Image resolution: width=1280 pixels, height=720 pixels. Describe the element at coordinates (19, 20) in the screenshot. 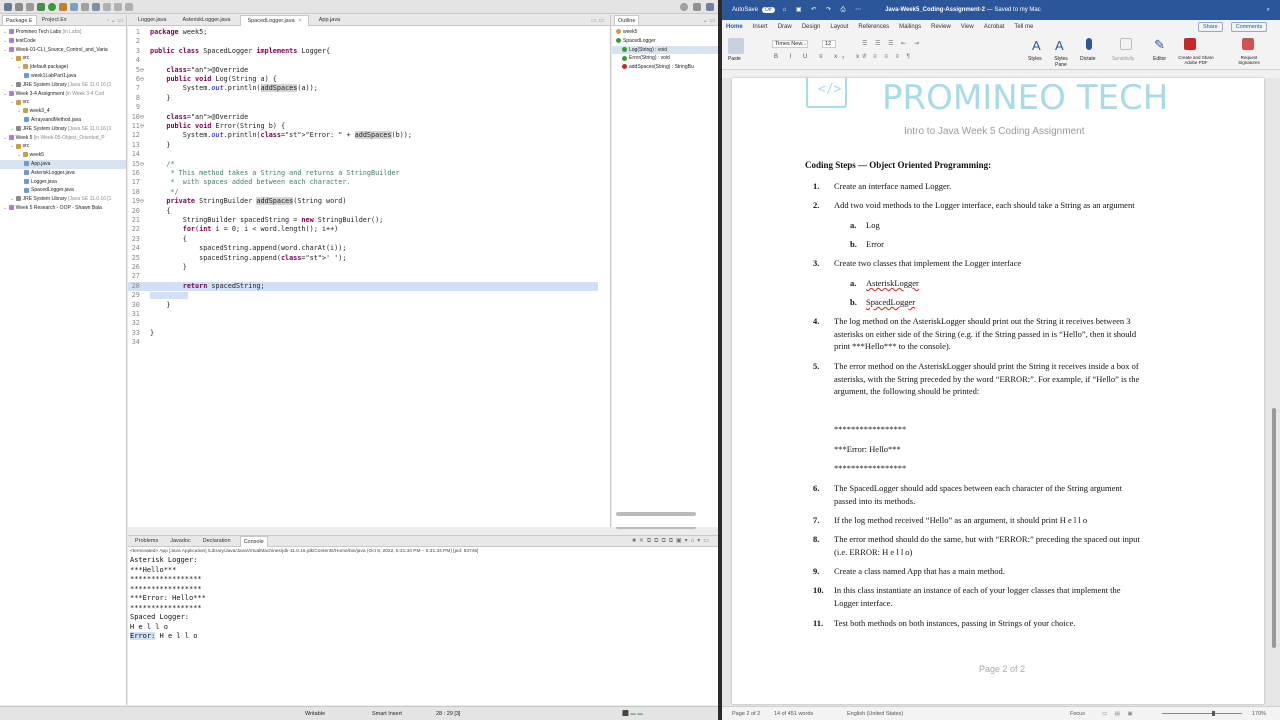

I see `tab-package-explorer: Package E` at that location.